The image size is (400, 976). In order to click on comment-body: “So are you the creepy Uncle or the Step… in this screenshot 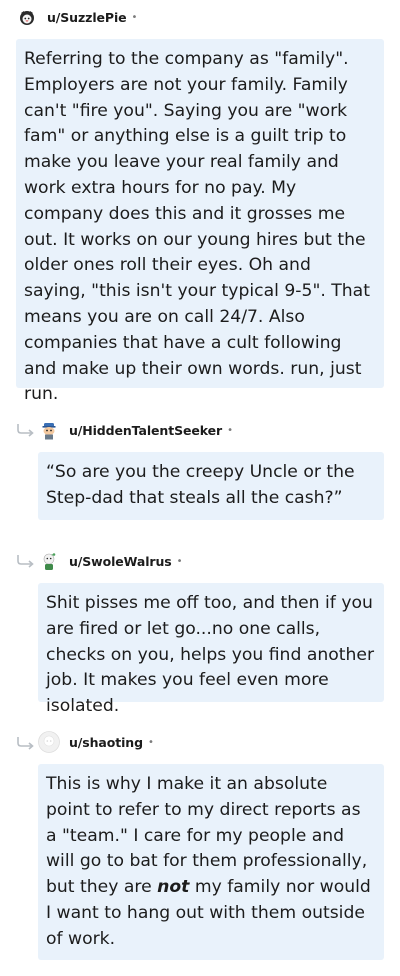, I will do `click(211, 486)`.